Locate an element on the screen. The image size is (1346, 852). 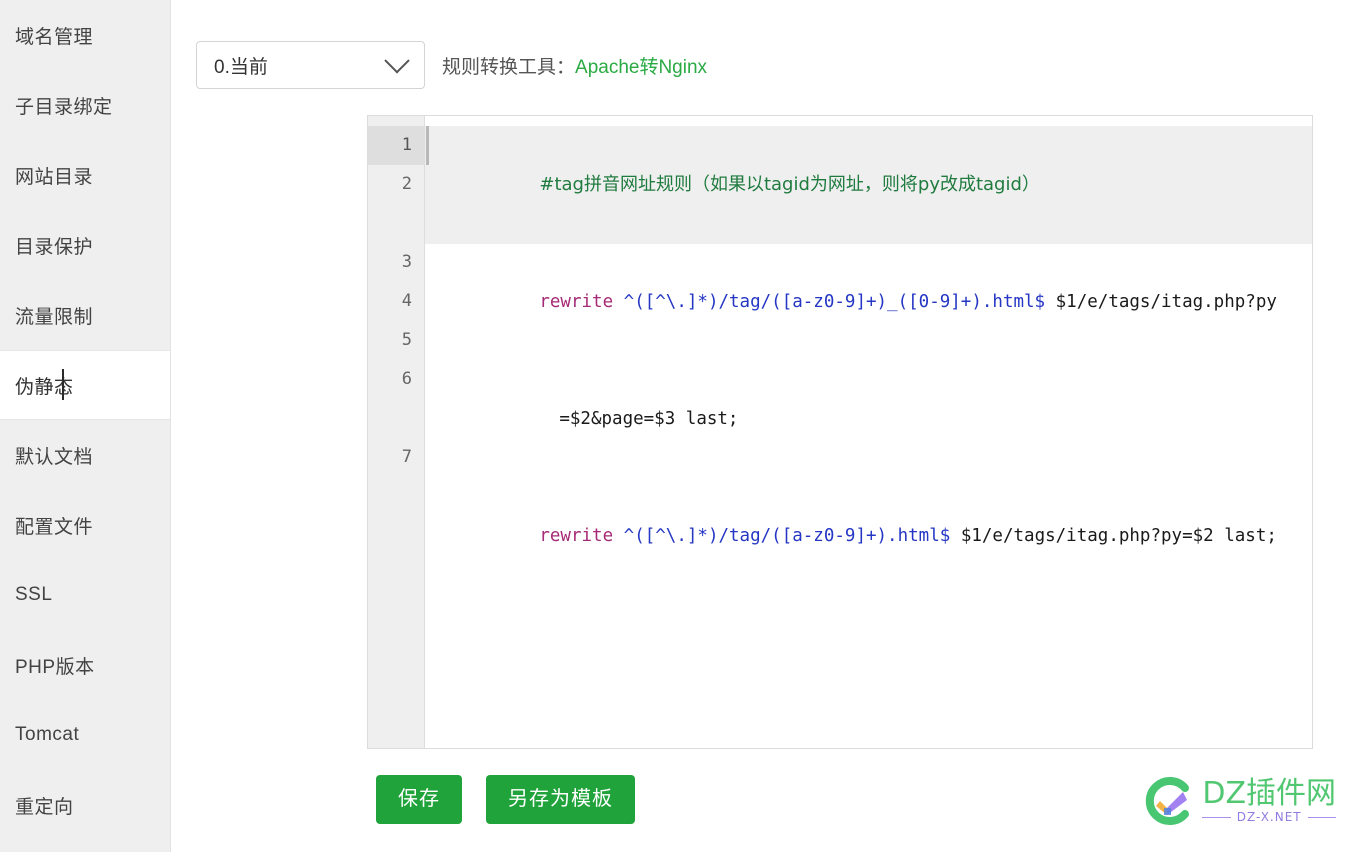
code-line: #tag拼音网址规则（如果以tagid为网址，则将py改成tagid） is located at coordinates (868, 185).